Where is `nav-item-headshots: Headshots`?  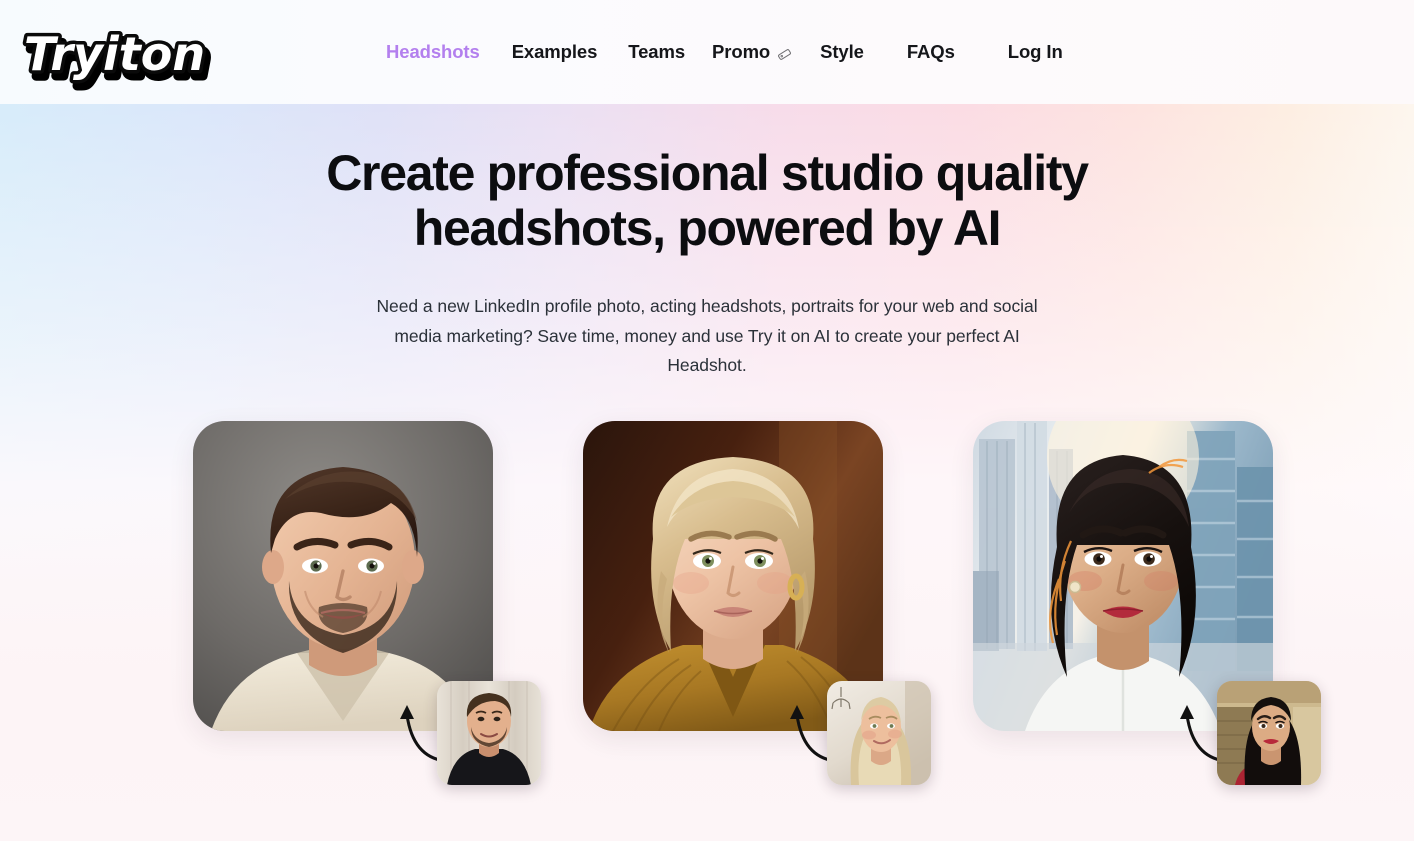 nav-item-headshots: Headshots is located at coordinates (433, 52).